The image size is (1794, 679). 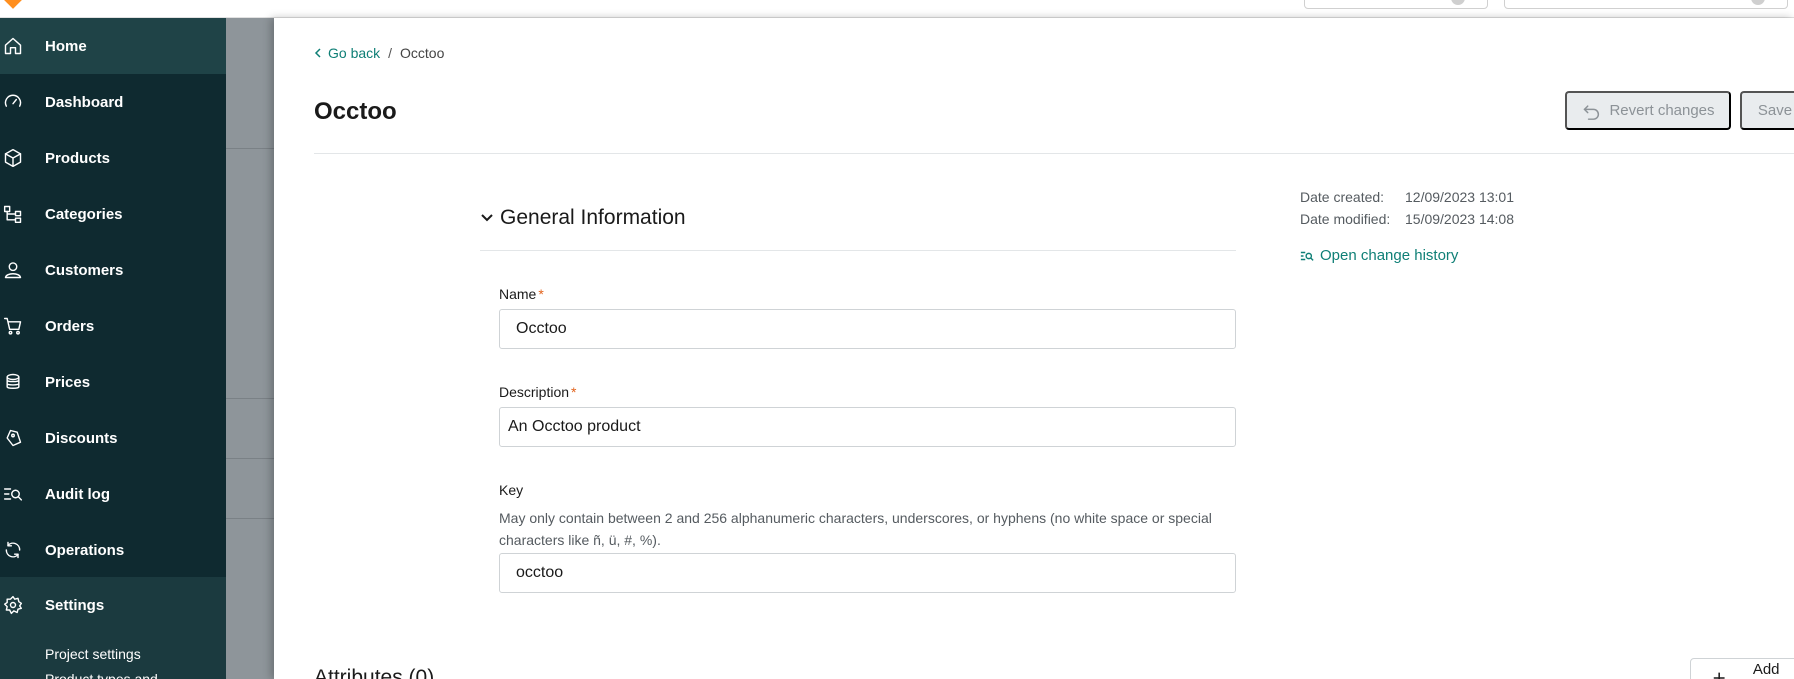 I want to click on add-attribute-button: Add attribute, so click(x=1742, y=668).